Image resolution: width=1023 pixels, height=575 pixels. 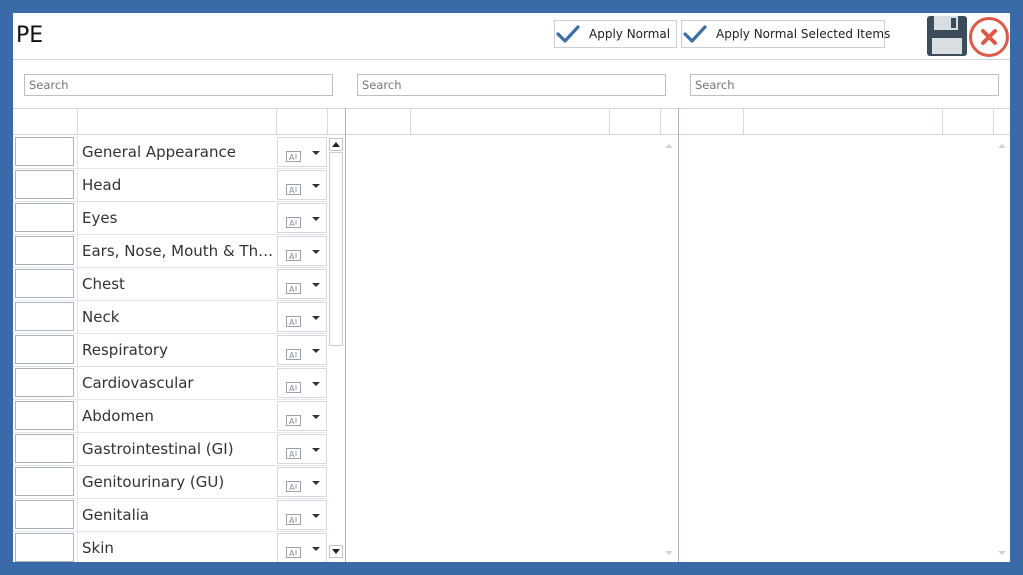 I want to click on save-icon, so click(x=947, y=36).